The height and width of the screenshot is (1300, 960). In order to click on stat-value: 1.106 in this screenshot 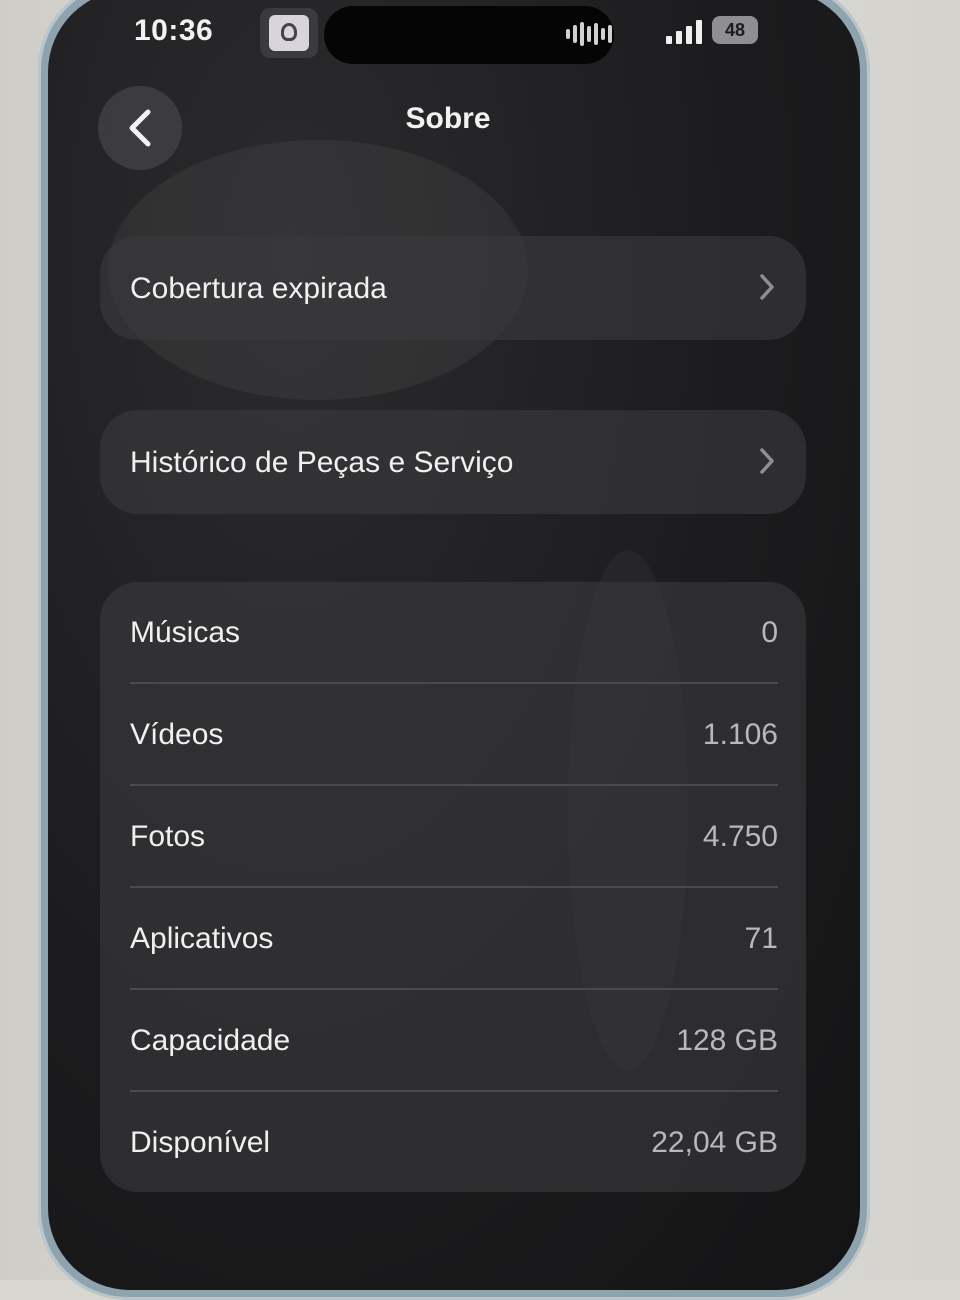, I will do `click(740, 734)`.